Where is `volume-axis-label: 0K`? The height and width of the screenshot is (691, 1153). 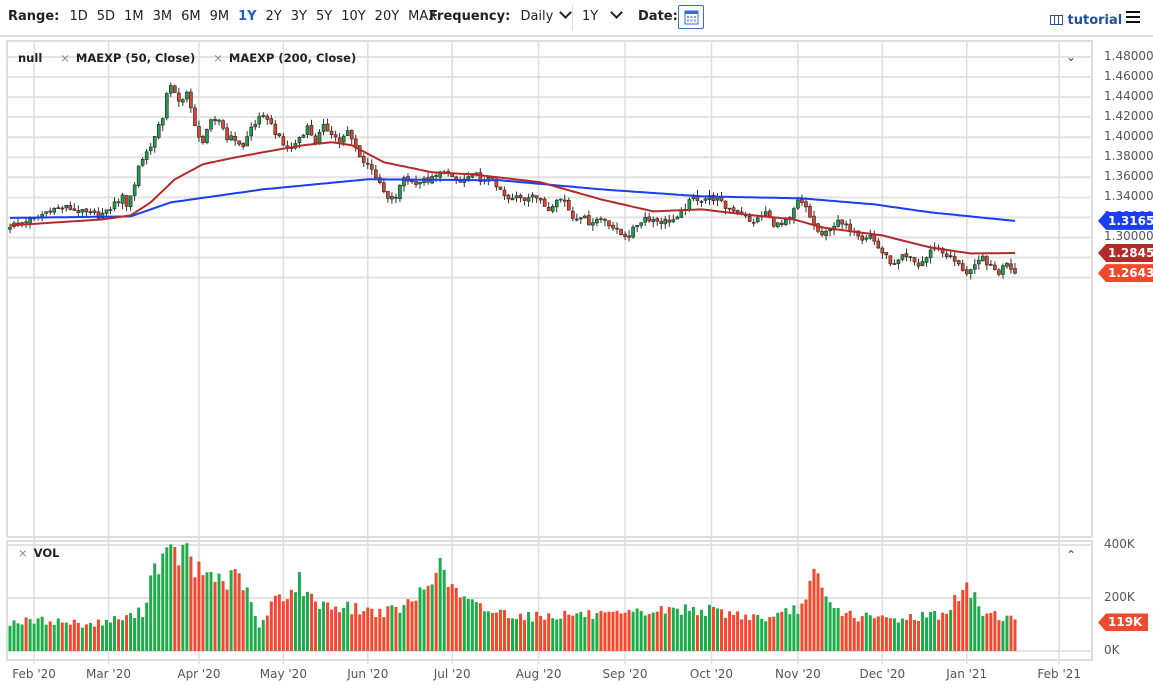 volume-axis-label: 0K is located at coordinates (1112, 650).